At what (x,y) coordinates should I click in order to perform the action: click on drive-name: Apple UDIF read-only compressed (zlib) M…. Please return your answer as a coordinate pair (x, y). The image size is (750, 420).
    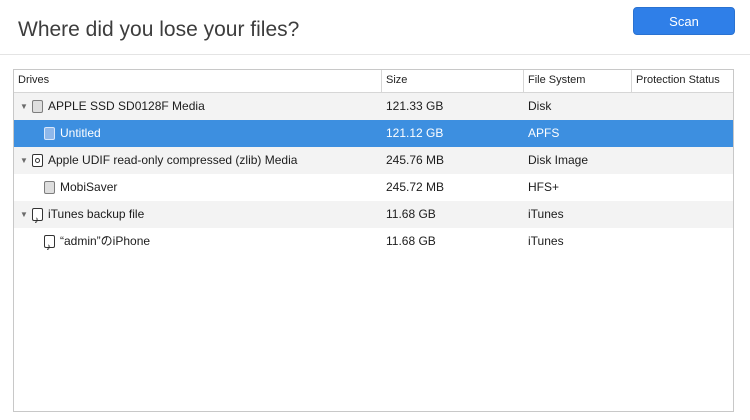
    Looking at the image, I should click on (173, 160).